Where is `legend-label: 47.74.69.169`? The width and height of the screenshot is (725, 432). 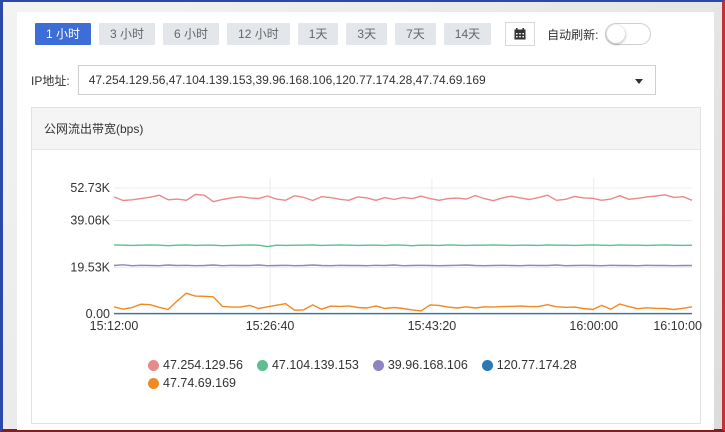 legend-label: 47.74.69.169 is located at coordinates (199, 383).